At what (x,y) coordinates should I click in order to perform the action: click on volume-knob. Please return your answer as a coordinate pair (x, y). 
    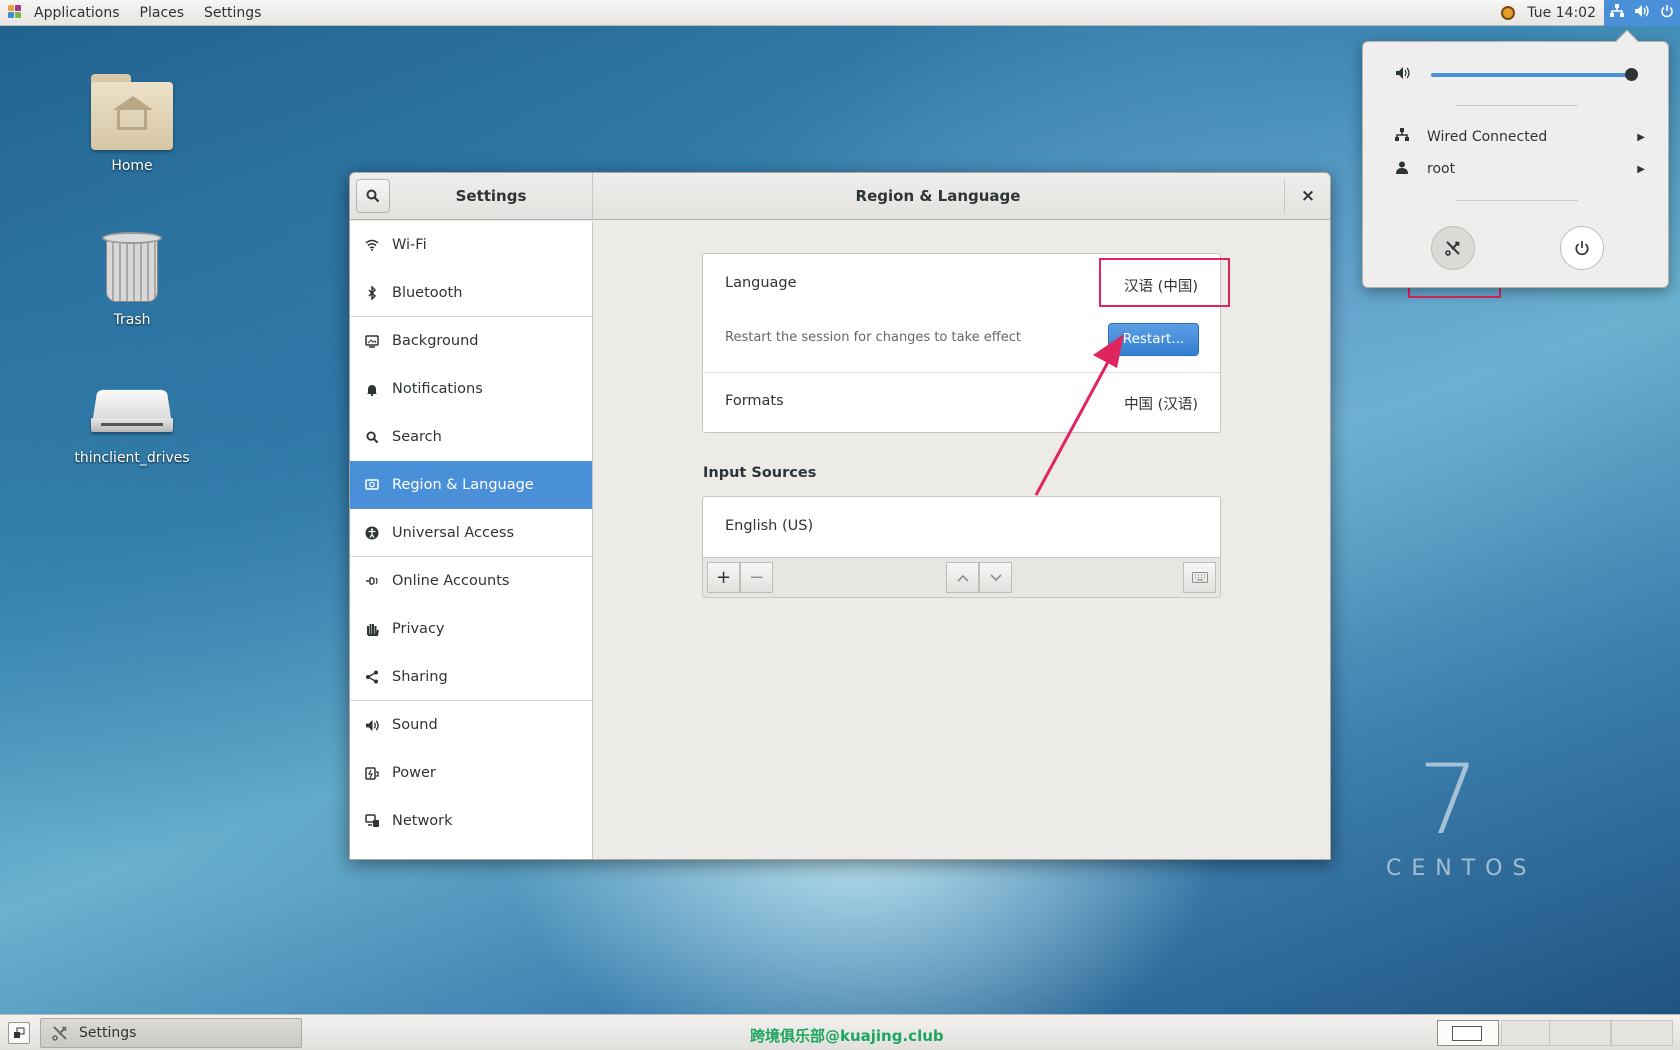
    Looking at the image, I should click on (1631, 74).